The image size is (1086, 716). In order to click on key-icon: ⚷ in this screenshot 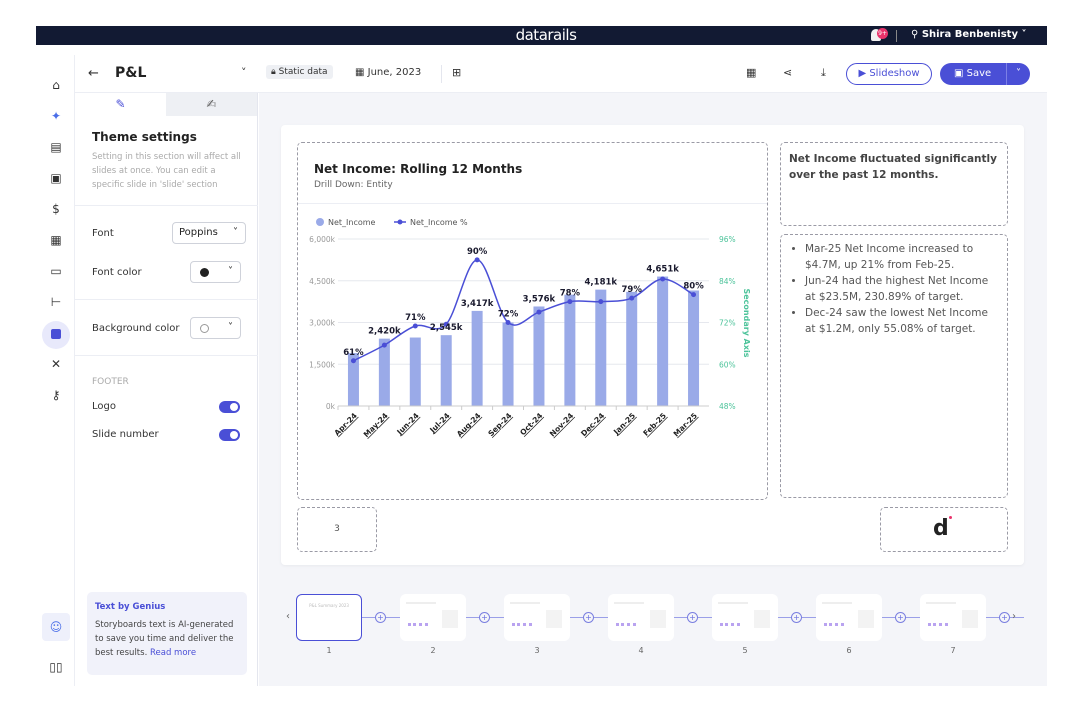, I will do `click(56, 395)`.